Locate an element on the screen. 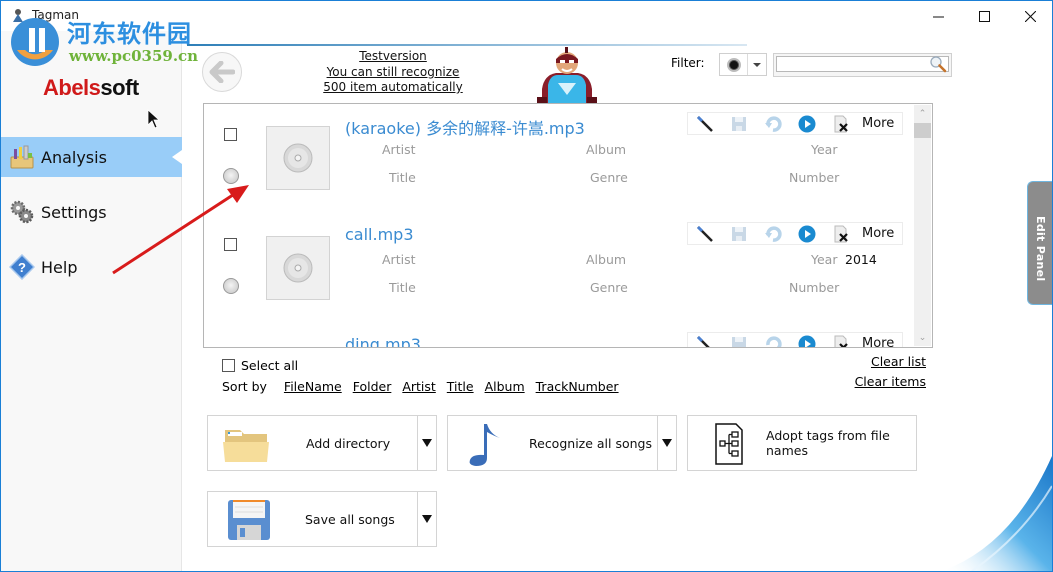 Image resolution: width=1053 pixels, height=572 pixels. watermark-text: 河东软件园 is located at coordinates (129, 33).